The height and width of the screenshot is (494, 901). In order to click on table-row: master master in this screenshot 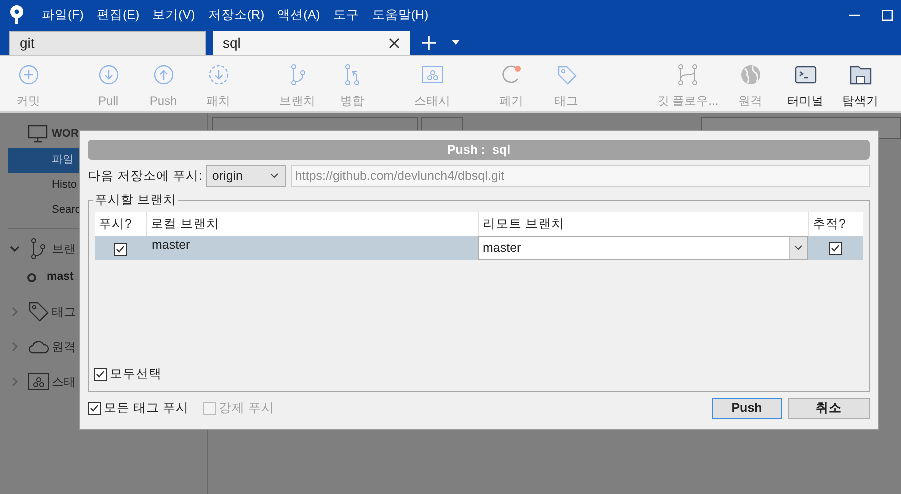, I will do `click(479, 248)`.